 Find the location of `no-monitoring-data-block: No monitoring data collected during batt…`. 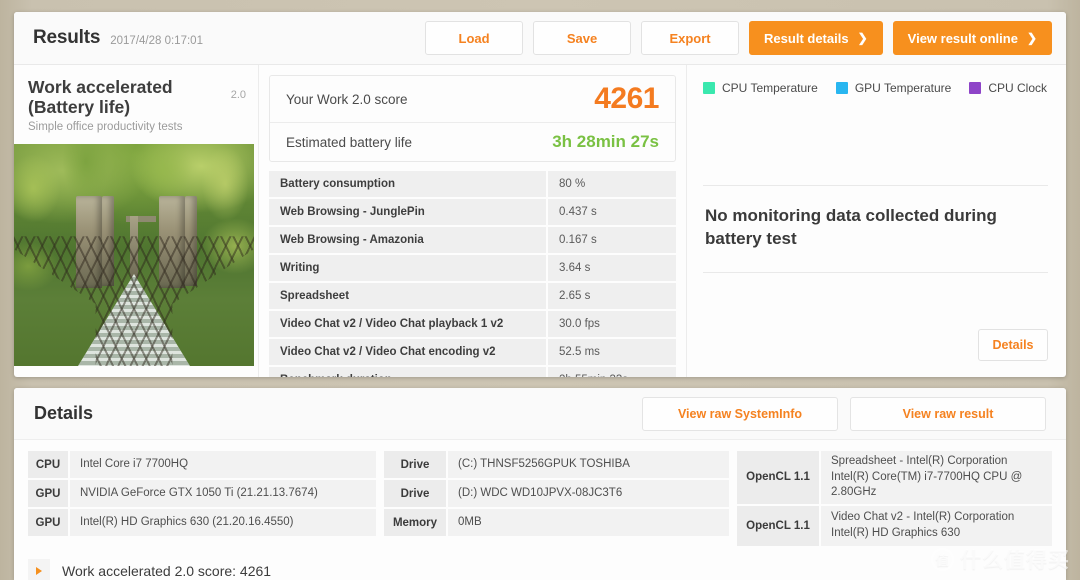

no-monitoring-data-block: No monitoring data collected during batt… is located at coordinates (875, 229).